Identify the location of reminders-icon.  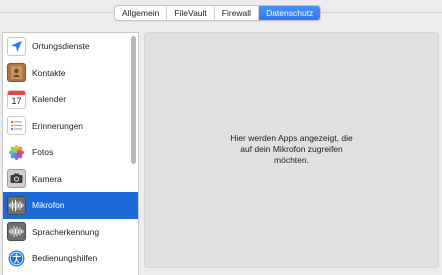
(16, 126).